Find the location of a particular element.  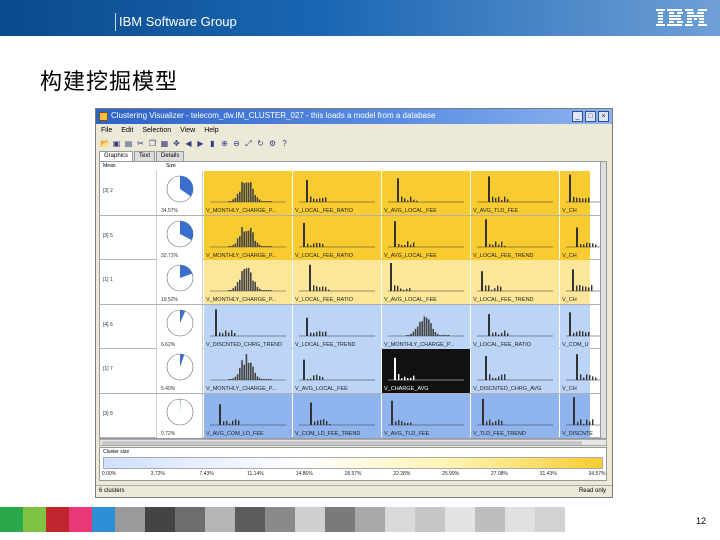

copy-icon: ❐ is located at coordinates (152, 143).